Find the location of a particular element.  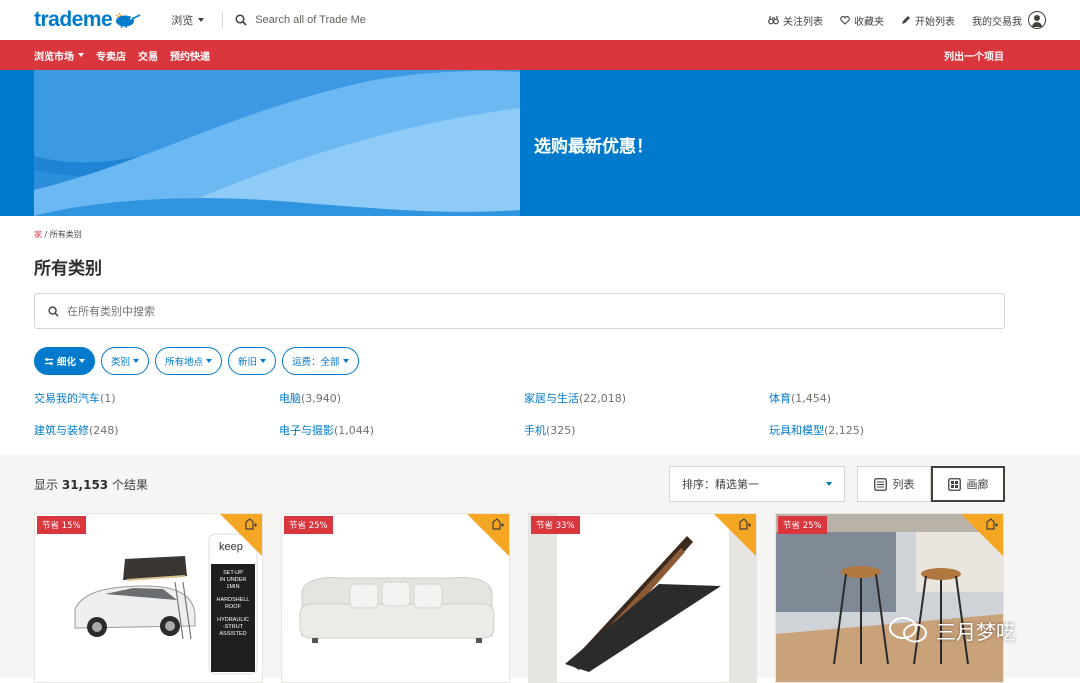

category-link: 体育(1,454) is located at coordinates (891, 398).